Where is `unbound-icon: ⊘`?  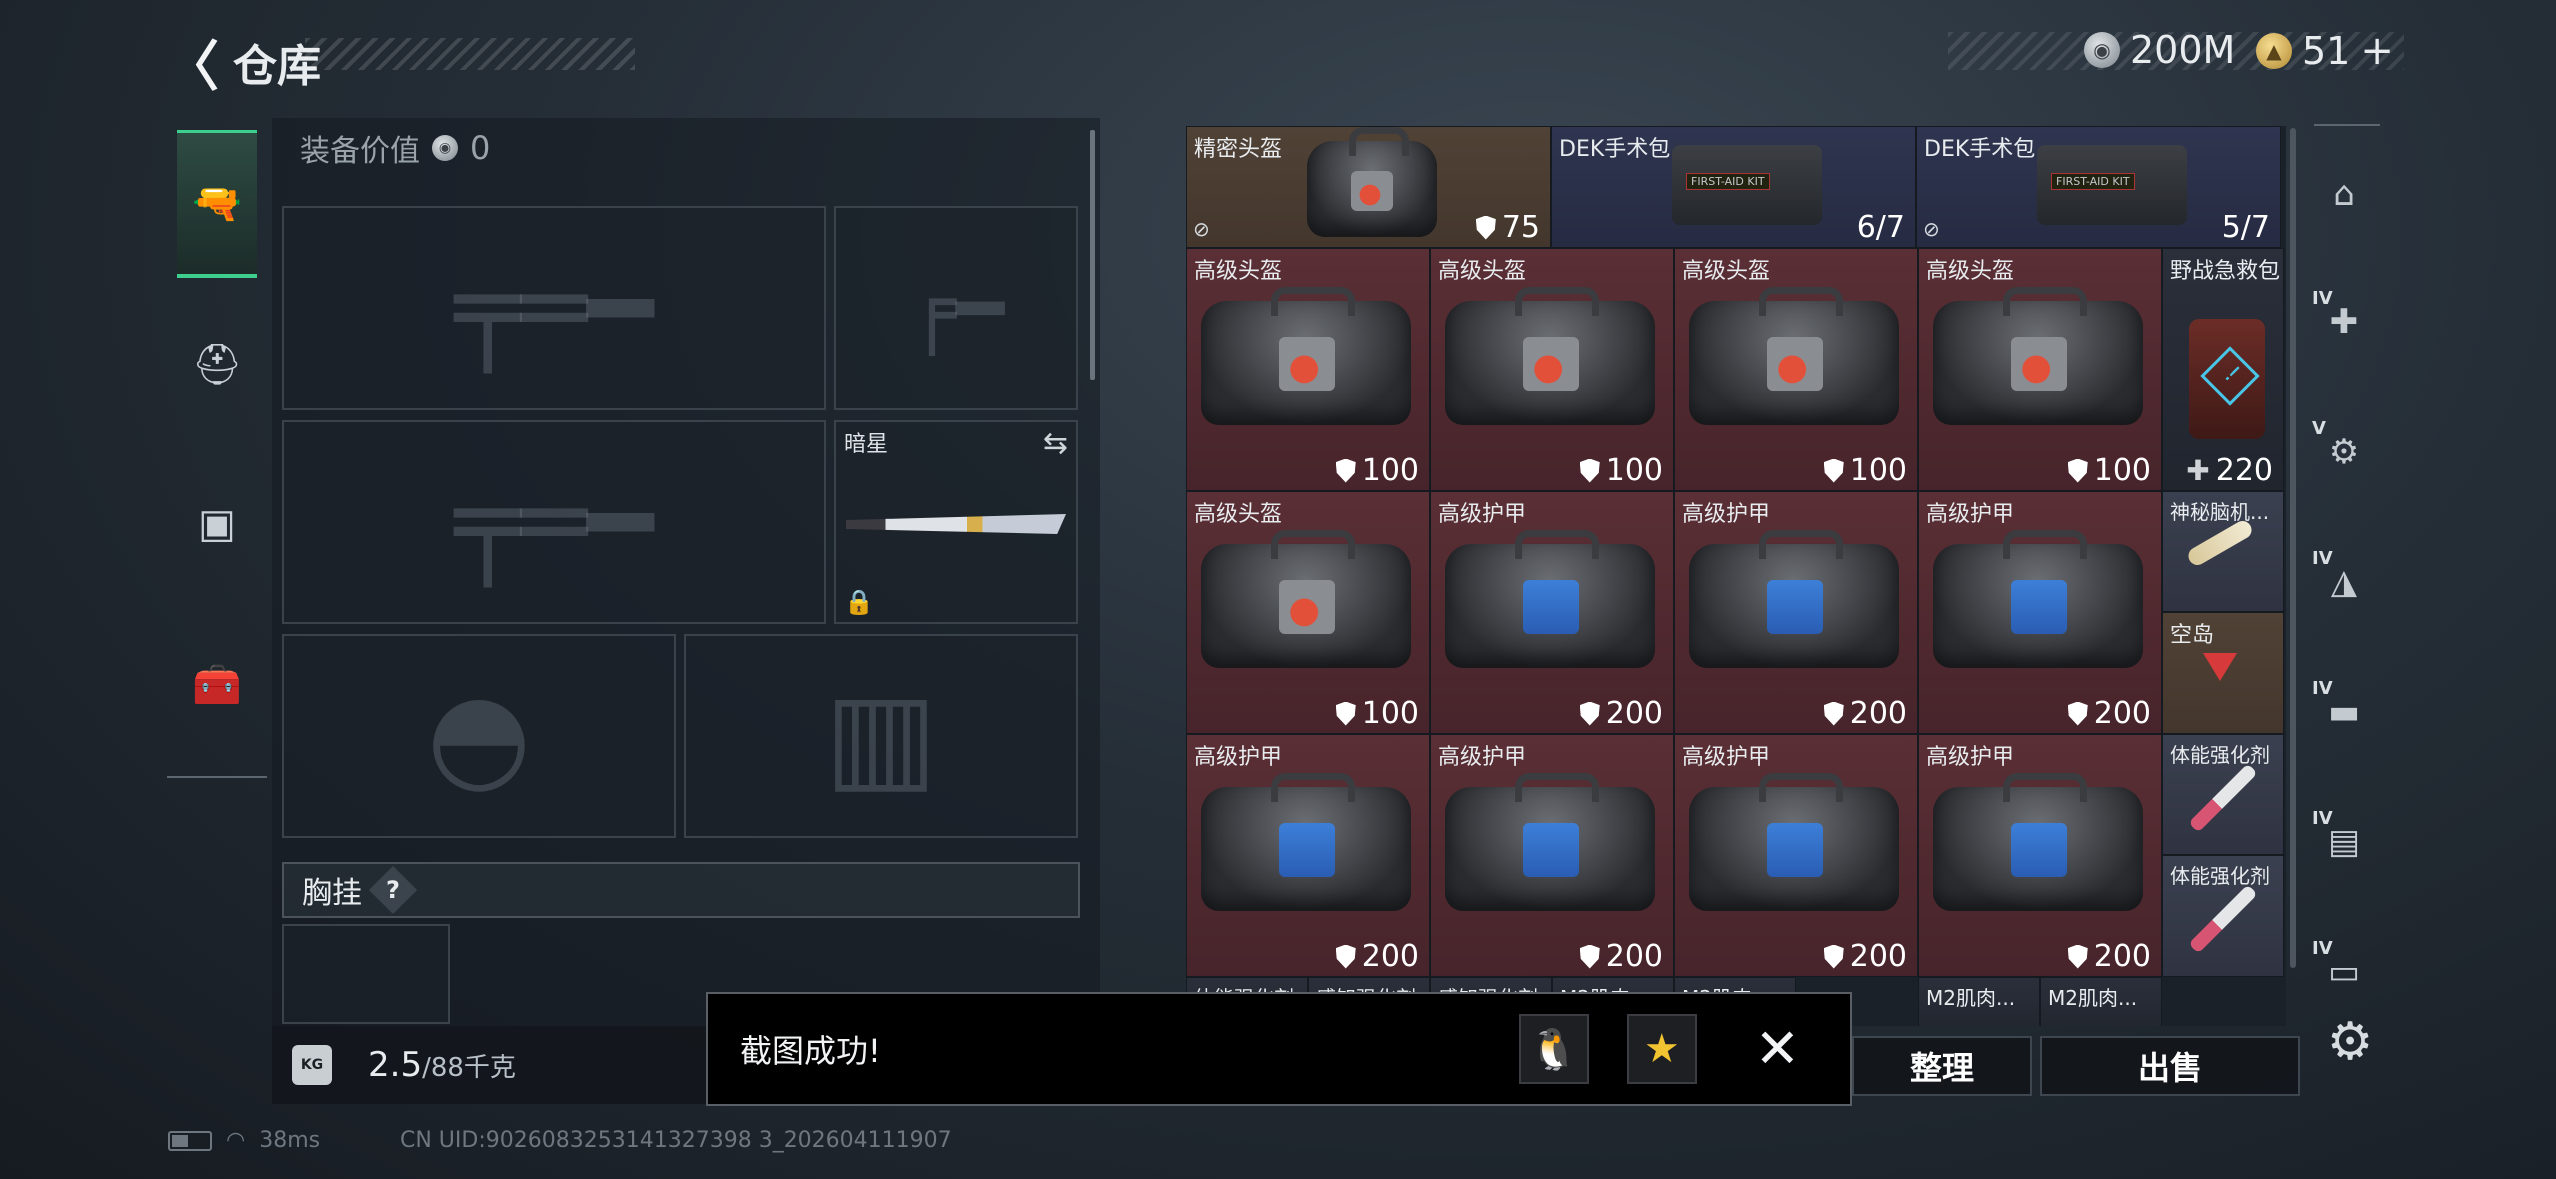
unbound-icon: ⊘ is located at coordinates (1931, 229).